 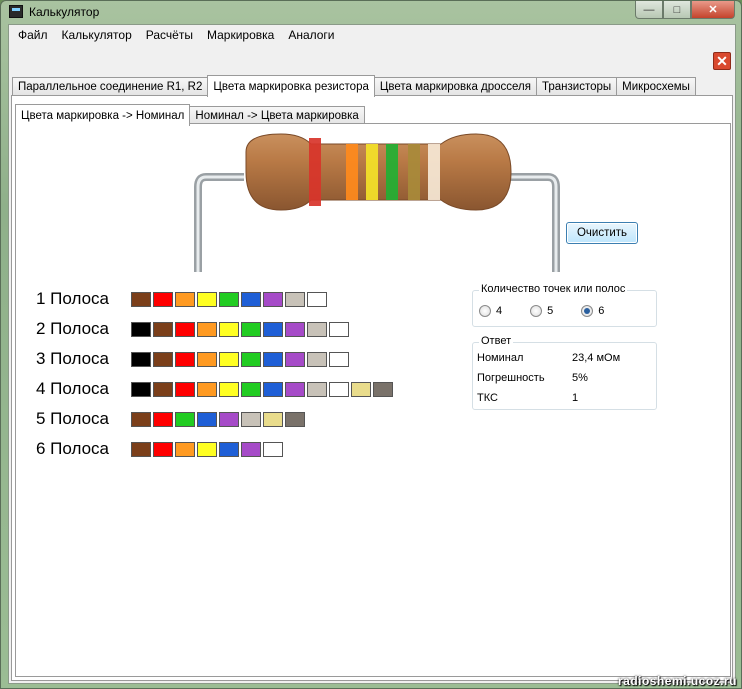 I want to click on points-count-radios: 4 5 6, so click(x=555, y=311).